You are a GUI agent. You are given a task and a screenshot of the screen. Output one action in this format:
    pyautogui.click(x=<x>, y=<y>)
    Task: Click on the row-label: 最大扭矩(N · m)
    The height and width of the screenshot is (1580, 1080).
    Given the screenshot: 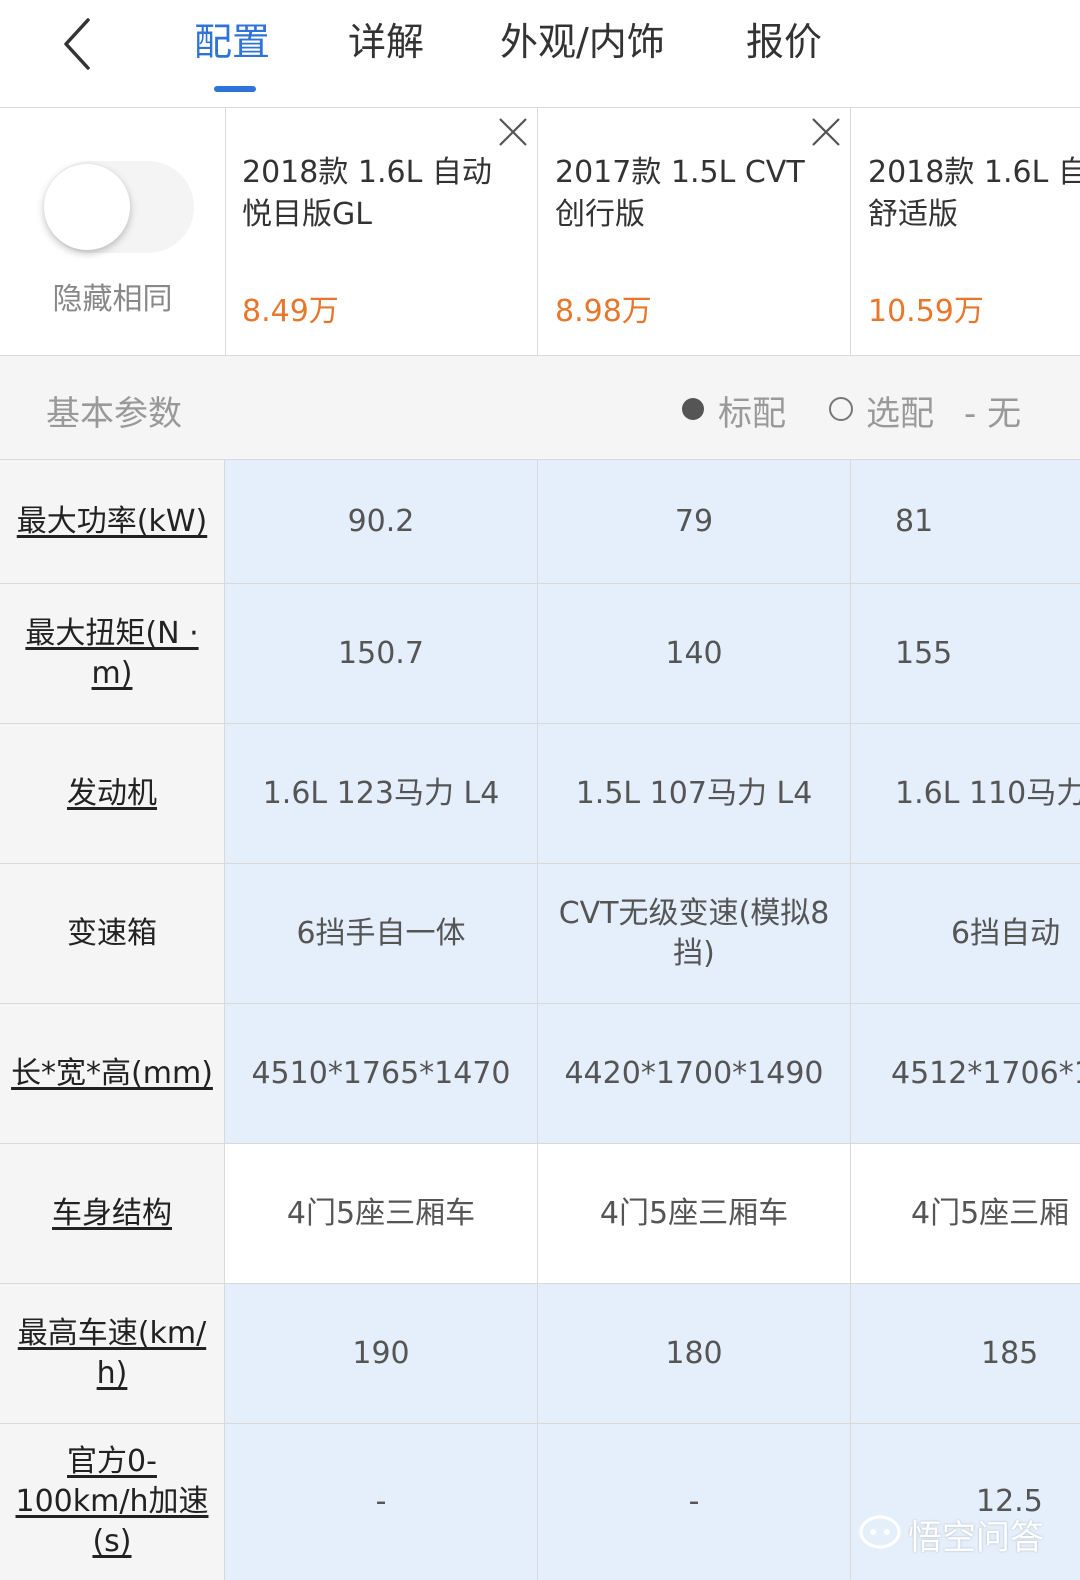 What is the action you would take?
    pyautogui.click(x=112, y=653)
    